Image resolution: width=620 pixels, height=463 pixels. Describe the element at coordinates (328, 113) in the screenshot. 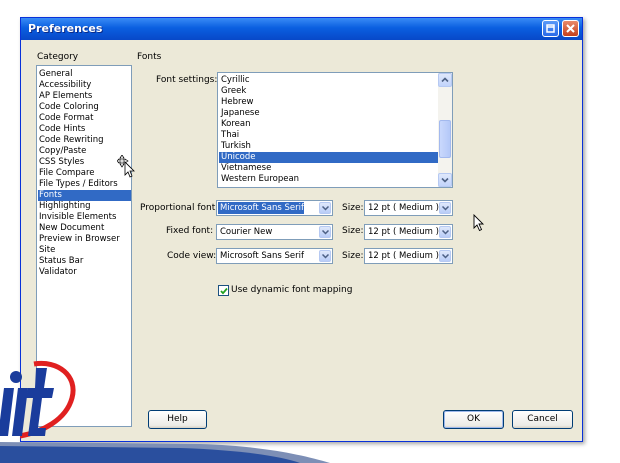

I see `font-item-japanese: Japanese` at that location.